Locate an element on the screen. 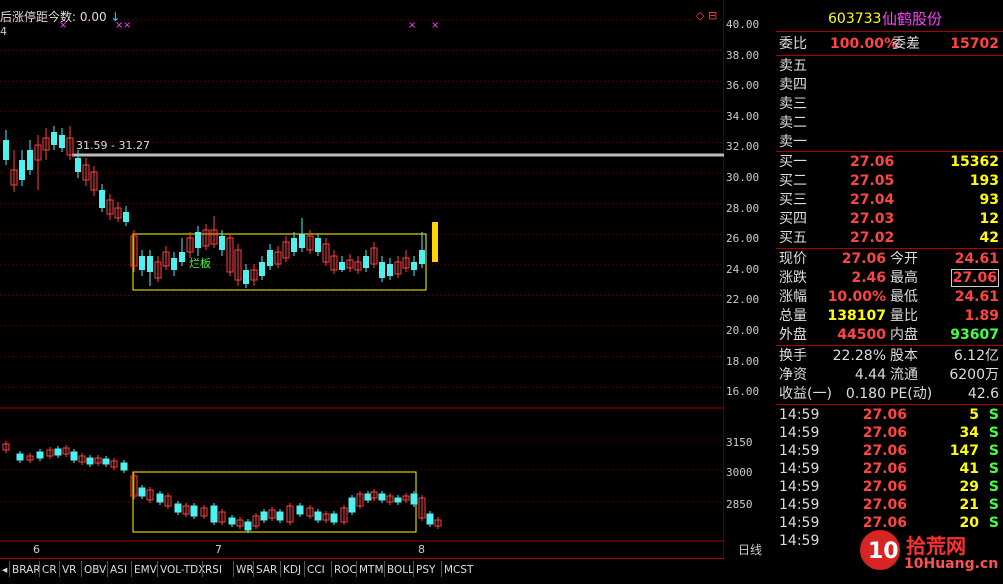 Image resolution: width=1003 pixels, height=584 pixels. buy-level-label: 买一 is located at coordinates (793, 162).